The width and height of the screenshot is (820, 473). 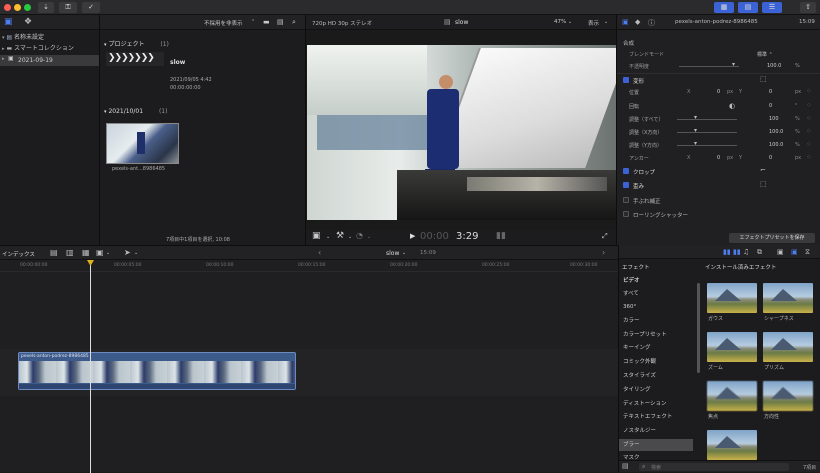 I want to click on video-inspector-icon: ▣, so click(x=625, y=22).